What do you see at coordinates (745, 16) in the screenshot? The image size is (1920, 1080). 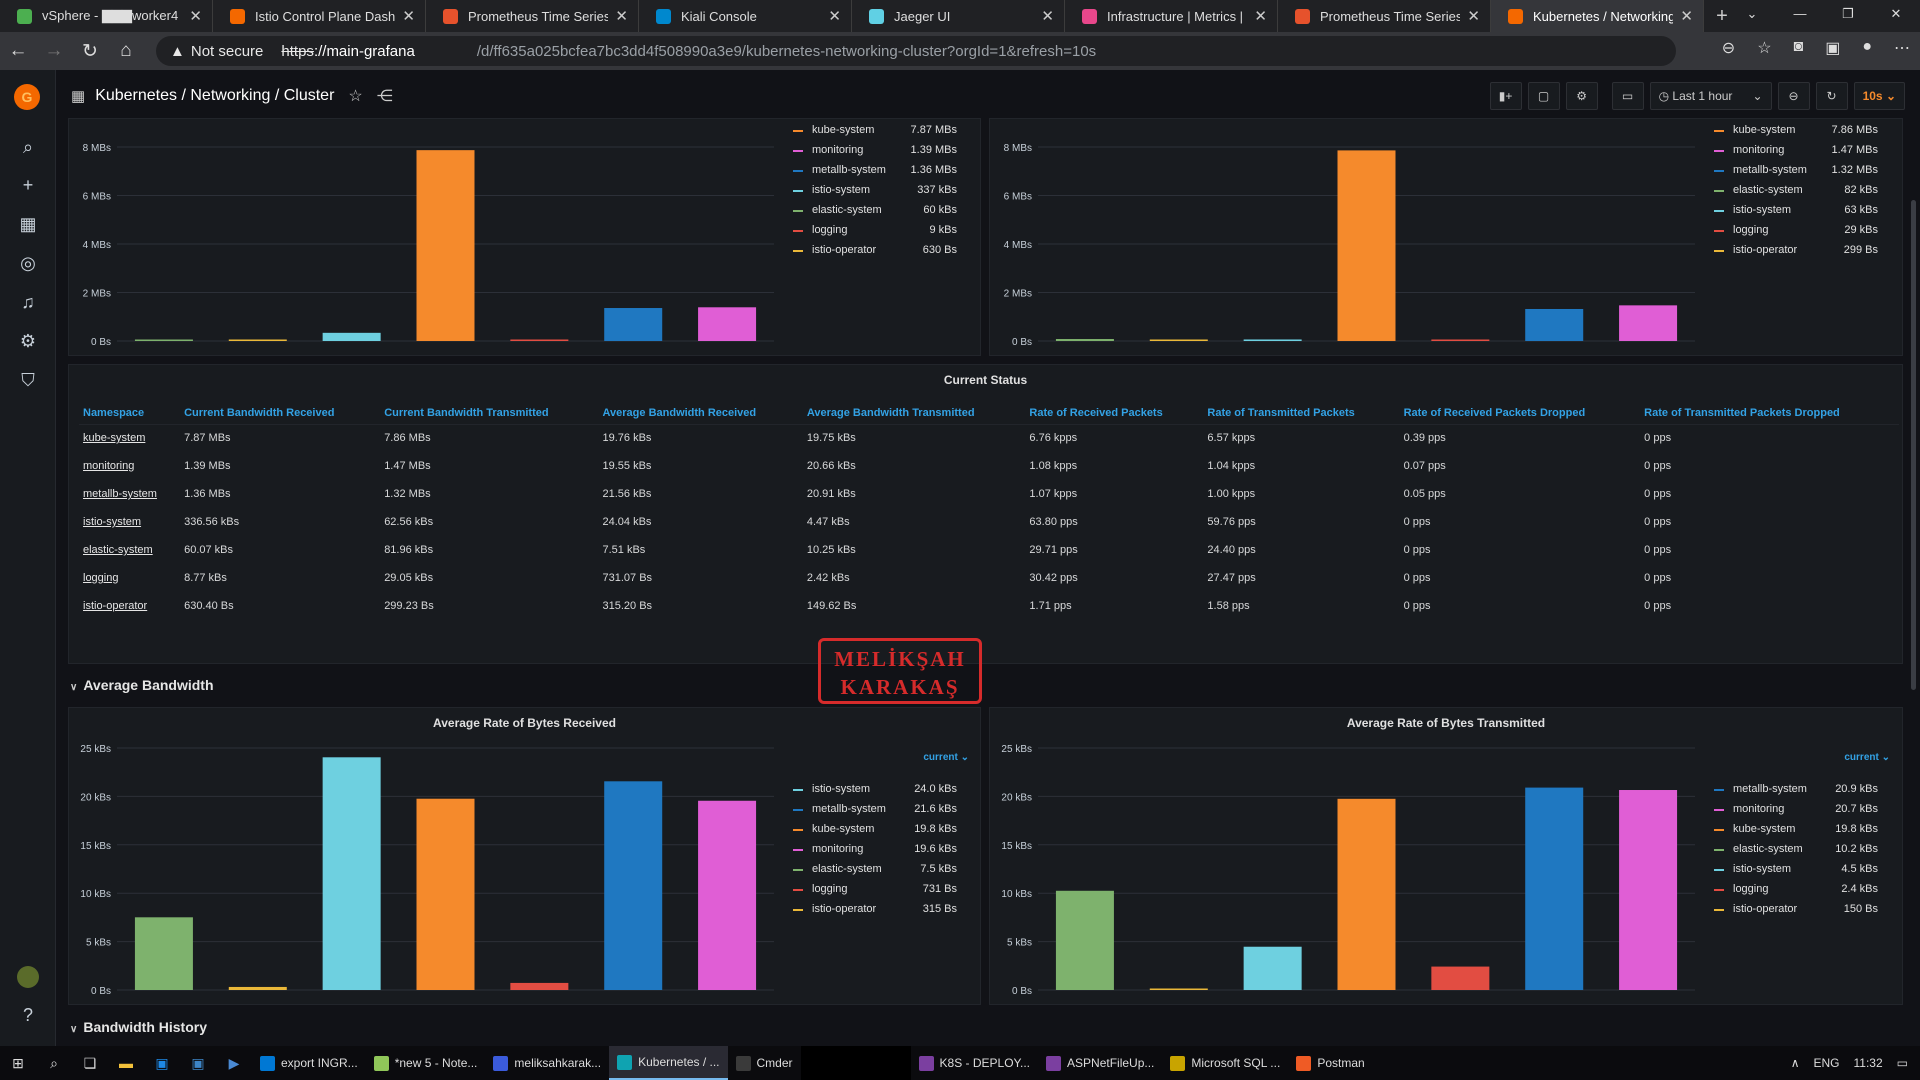 I see `browser-tab: Kiali Console ✕` at bounding box center [745, 16].